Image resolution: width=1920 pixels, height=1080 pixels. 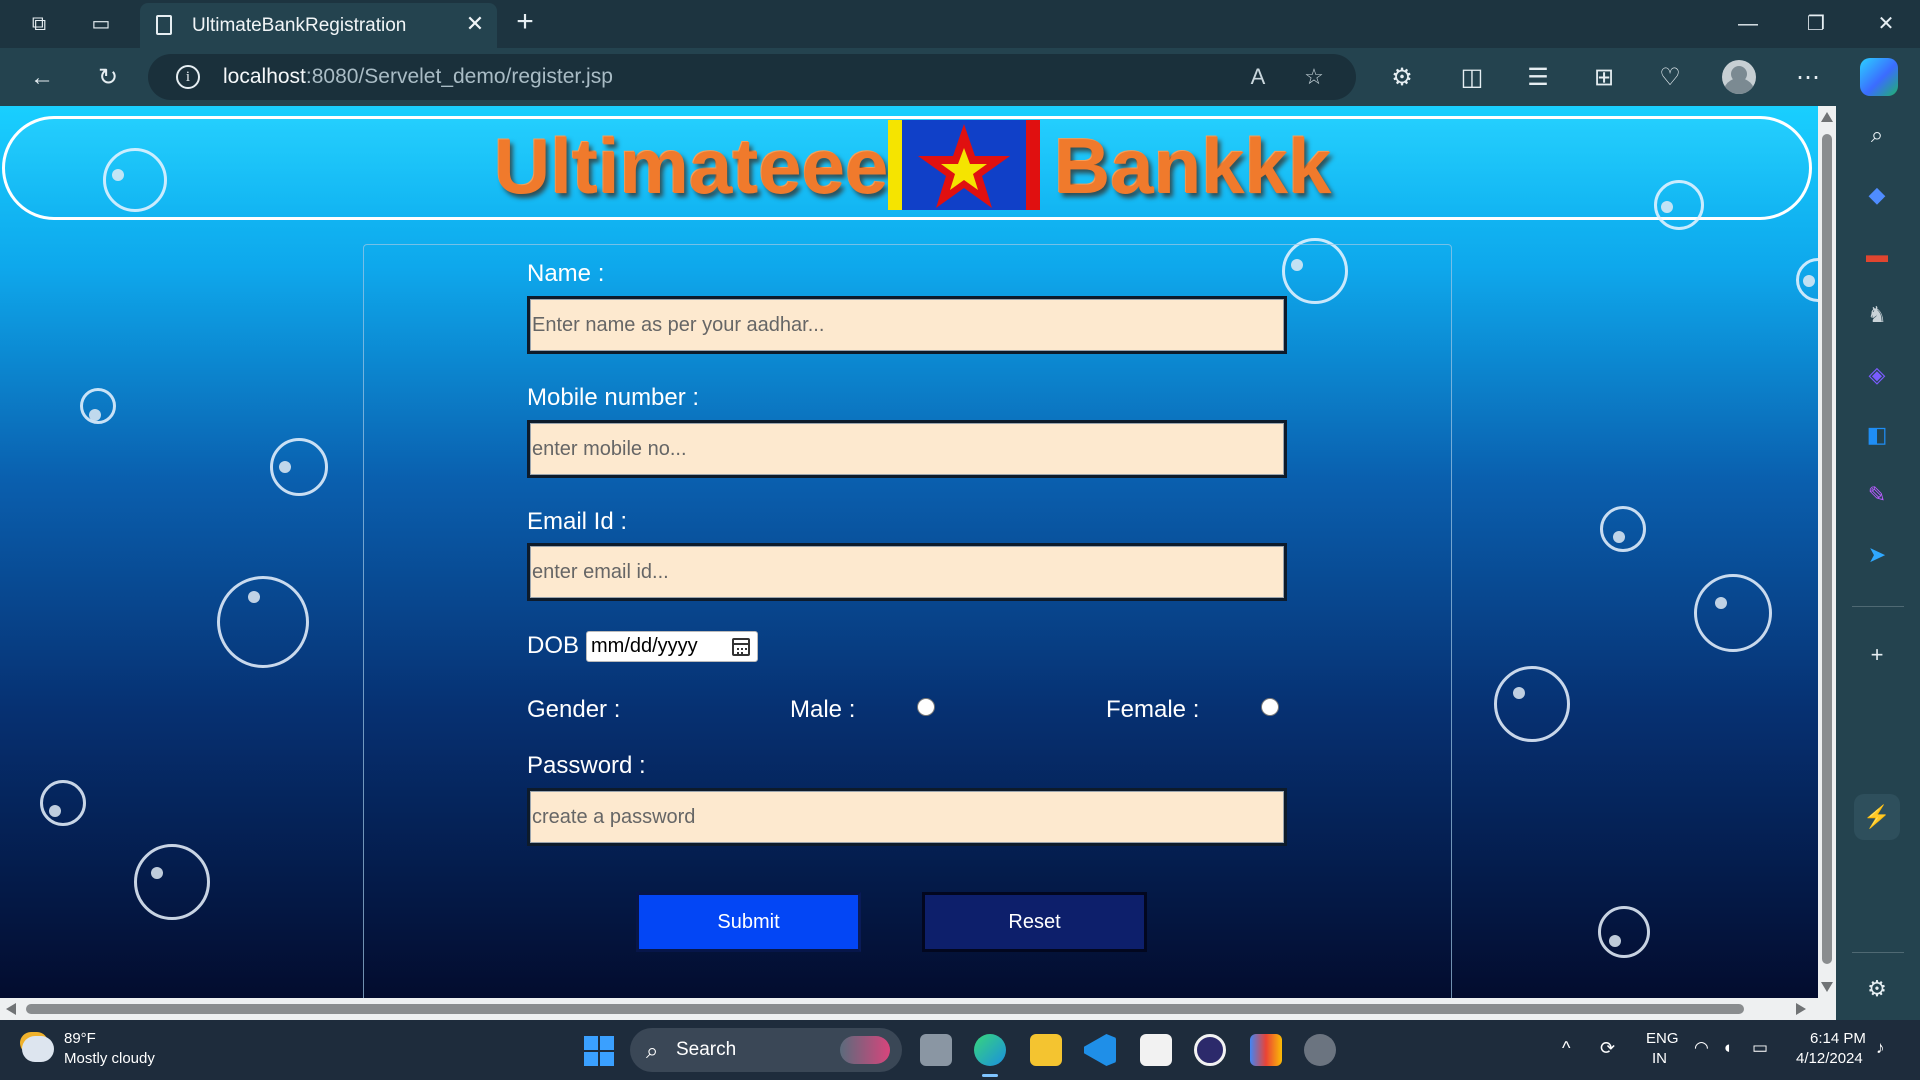 What do you see at coordinates (1877, 655) in the screenshot?
I see `add-app-icon: +` at bounding box center [1877, 655].